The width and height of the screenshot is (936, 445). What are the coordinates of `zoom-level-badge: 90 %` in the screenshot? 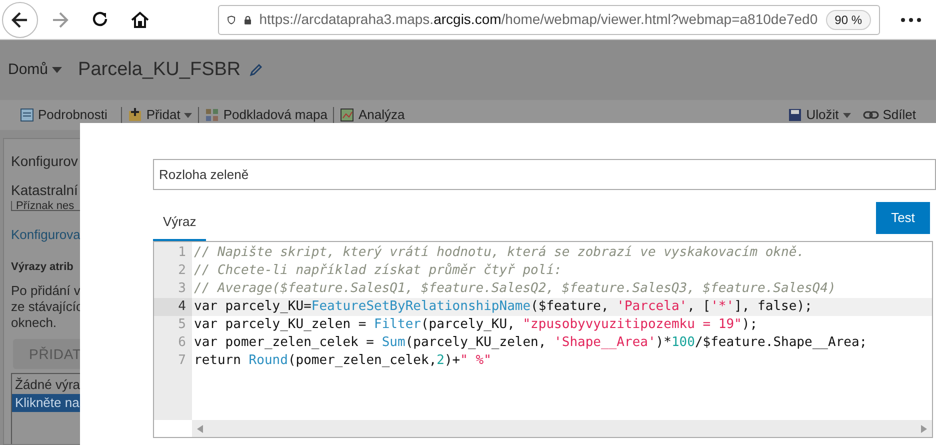 It's located at (848, 20).